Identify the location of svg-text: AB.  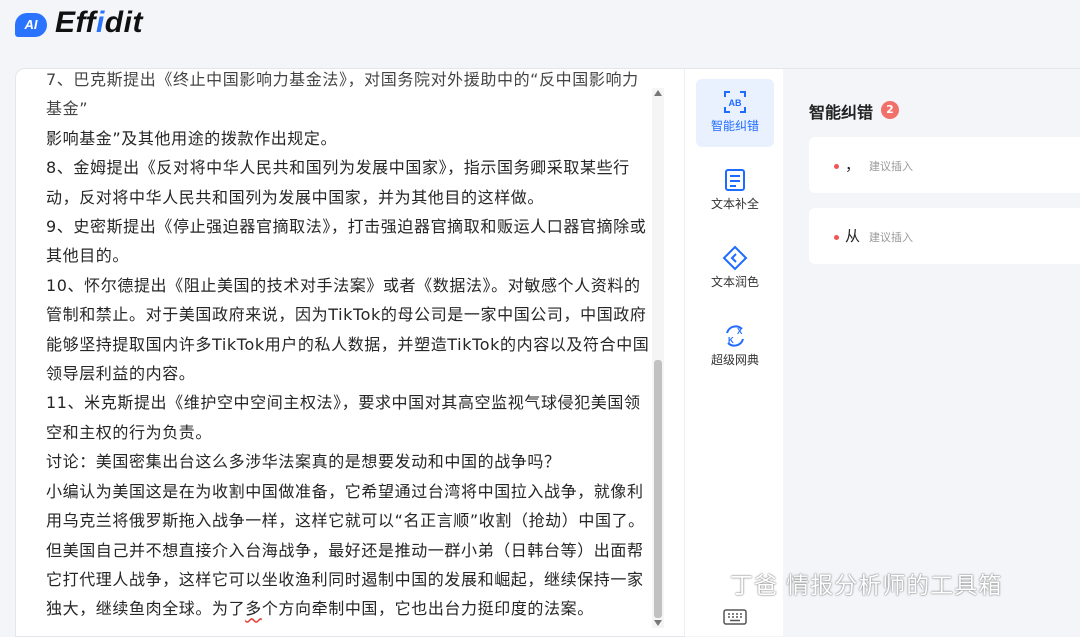
(735, 103).